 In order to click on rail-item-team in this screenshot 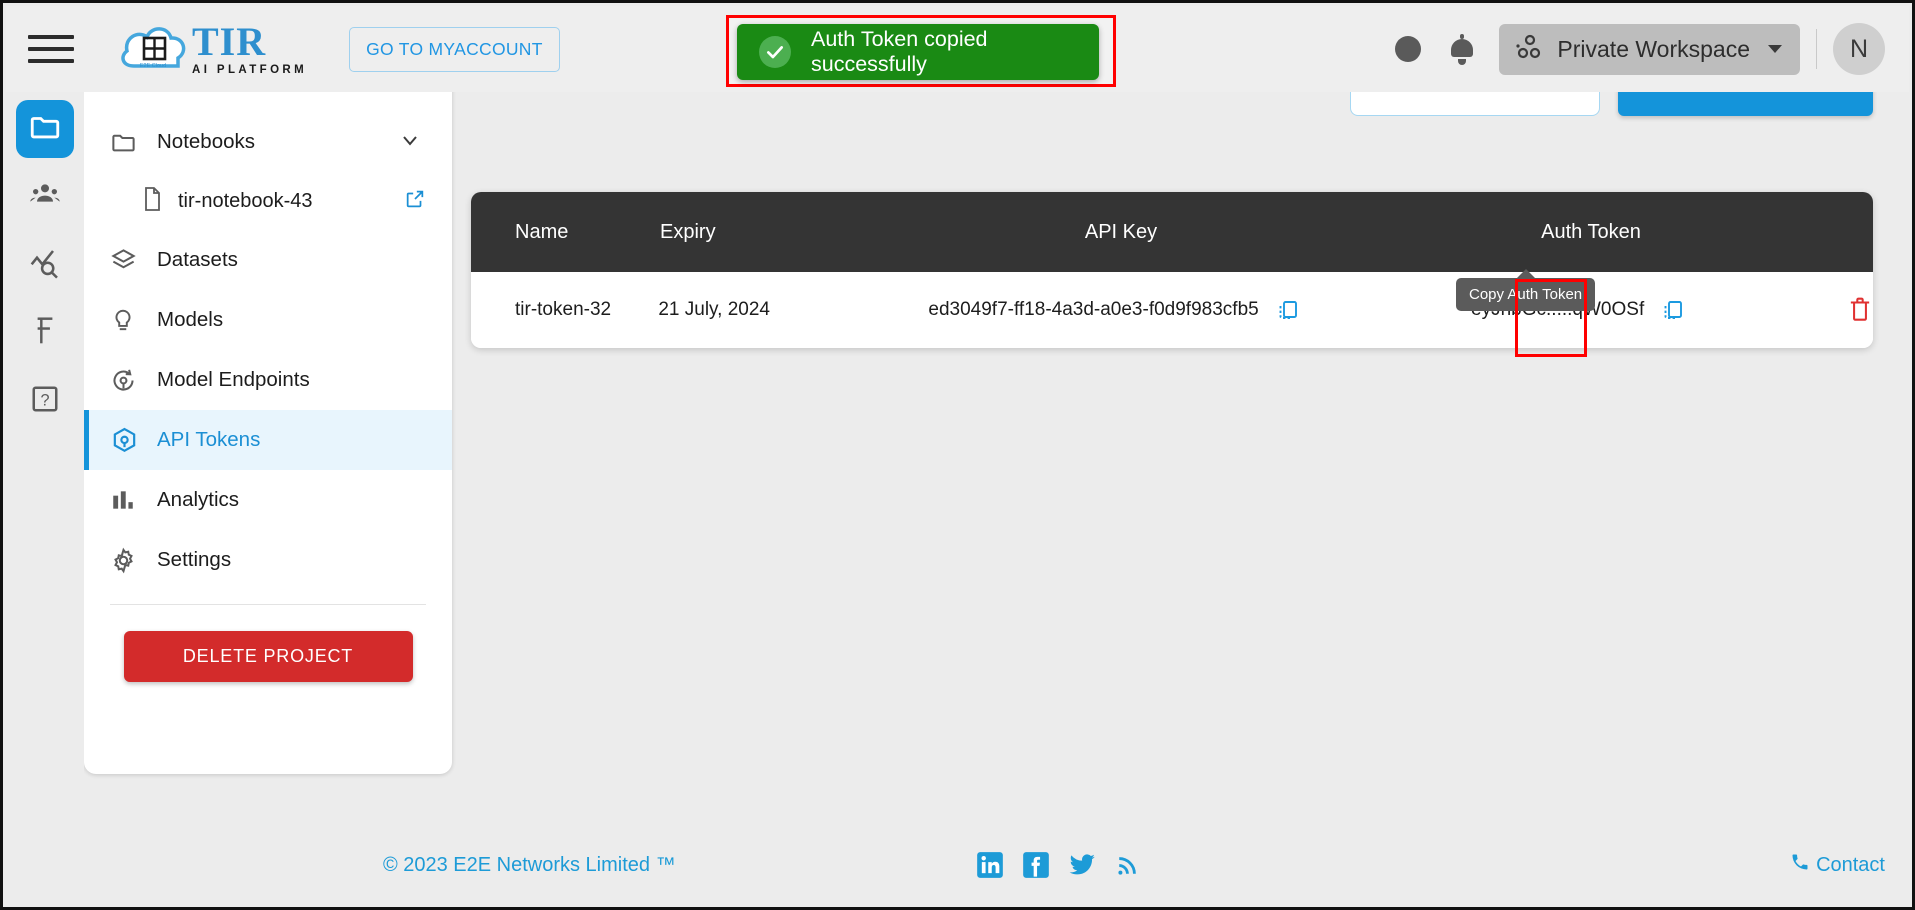, I will do `click(45, 197)`.